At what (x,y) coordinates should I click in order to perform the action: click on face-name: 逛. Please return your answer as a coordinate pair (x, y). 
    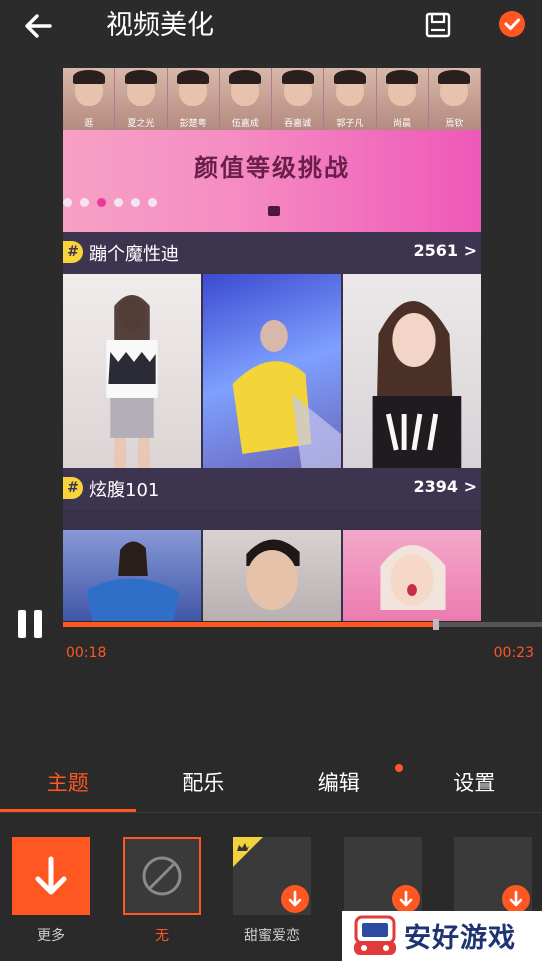
    Looking at the image, I should click on (89, 124).